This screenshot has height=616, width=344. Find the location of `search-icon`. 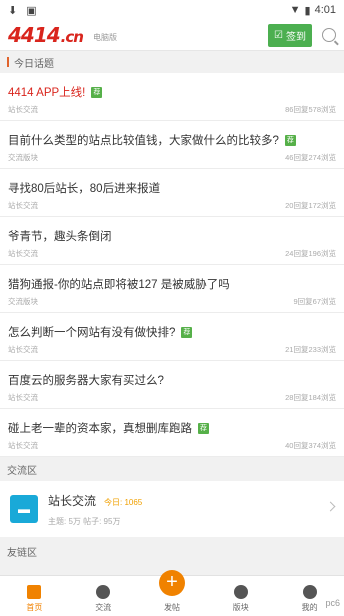

search-icon is located at coordinates (329, 35).